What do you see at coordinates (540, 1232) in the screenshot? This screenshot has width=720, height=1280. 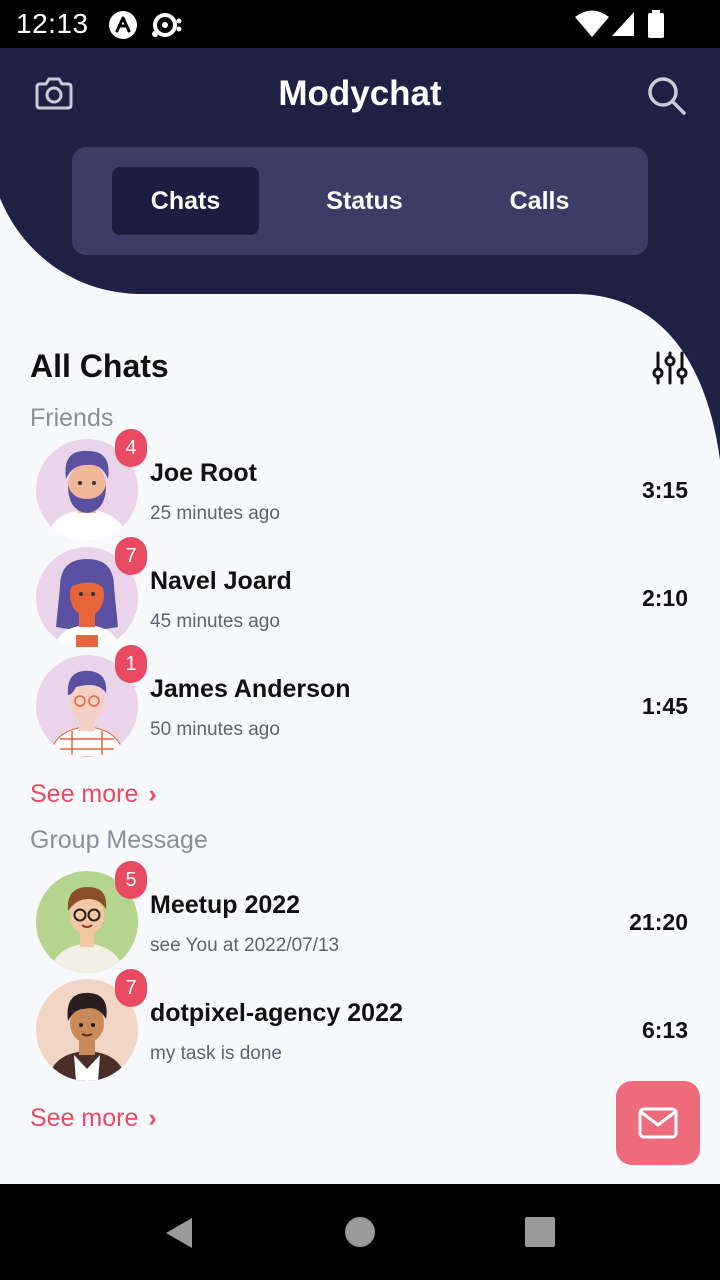 I see `recents-icon` at bounding box center [540, 1232].